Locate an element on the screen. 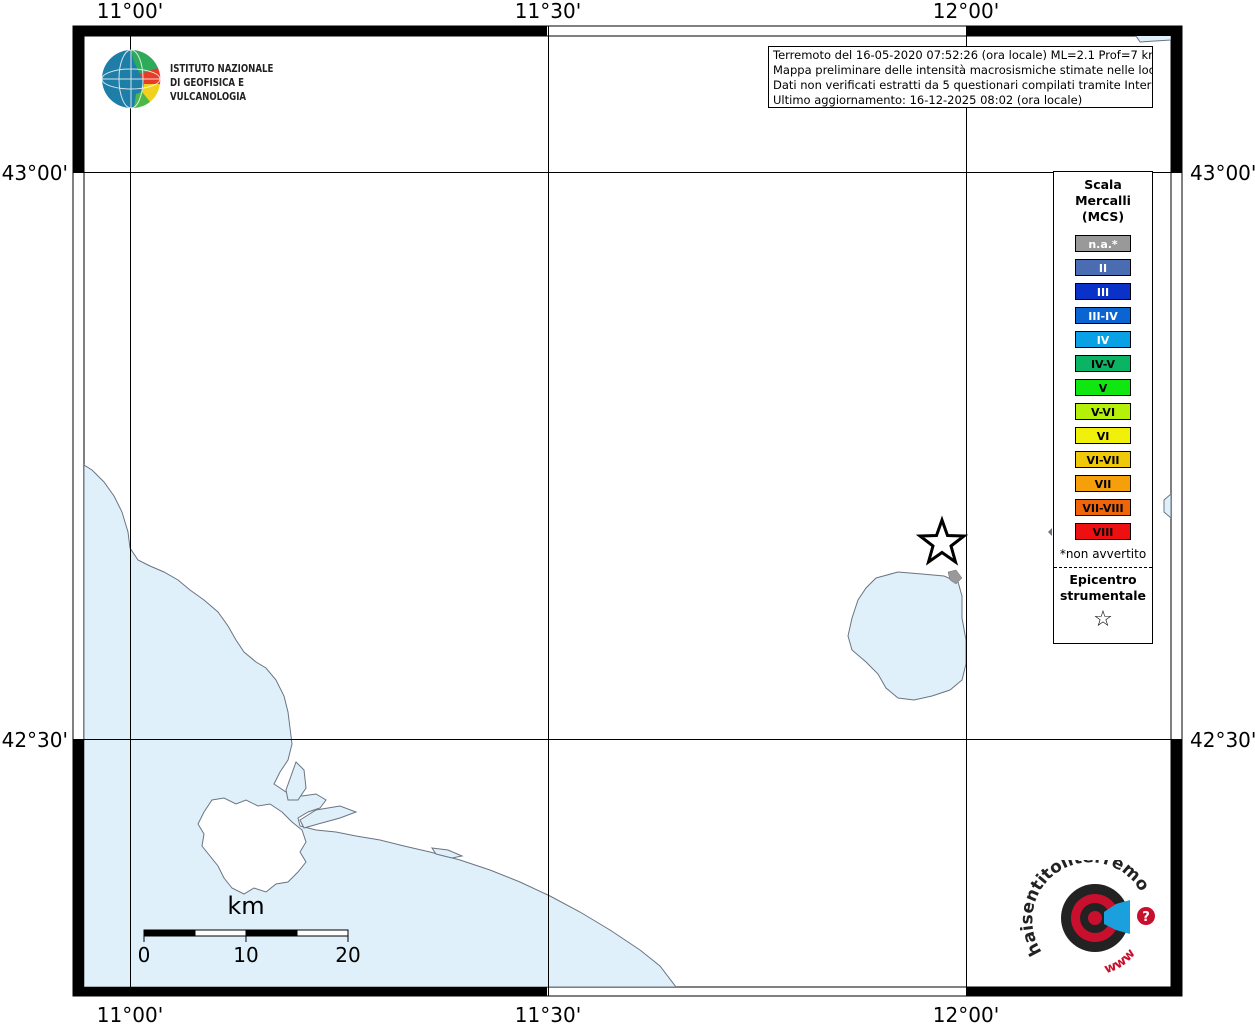 Image resolution: width=1255 pixels, height=1024 pixels. legend-item: III is located at coordinates (1103, 291).